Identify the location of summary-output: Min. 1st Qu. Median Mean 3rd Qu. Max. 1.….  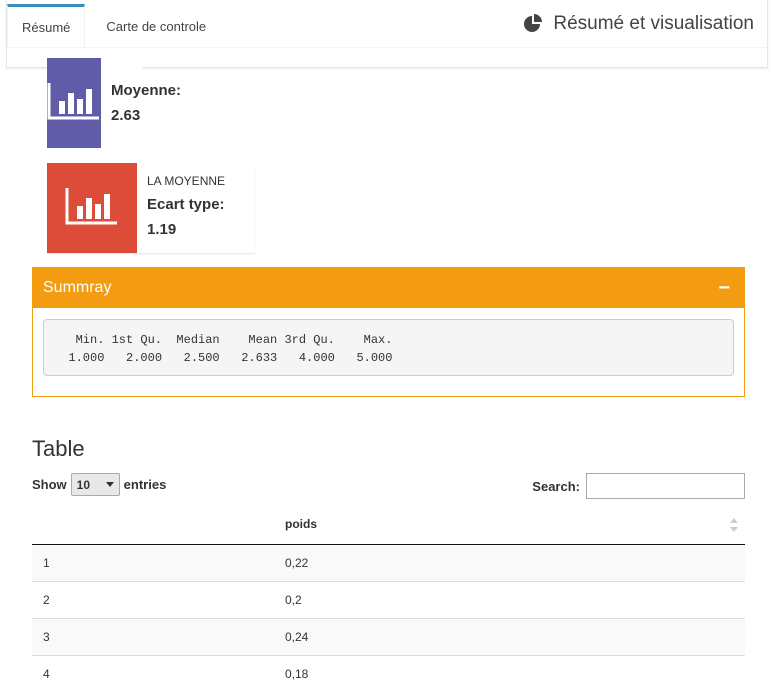
(388, 347).